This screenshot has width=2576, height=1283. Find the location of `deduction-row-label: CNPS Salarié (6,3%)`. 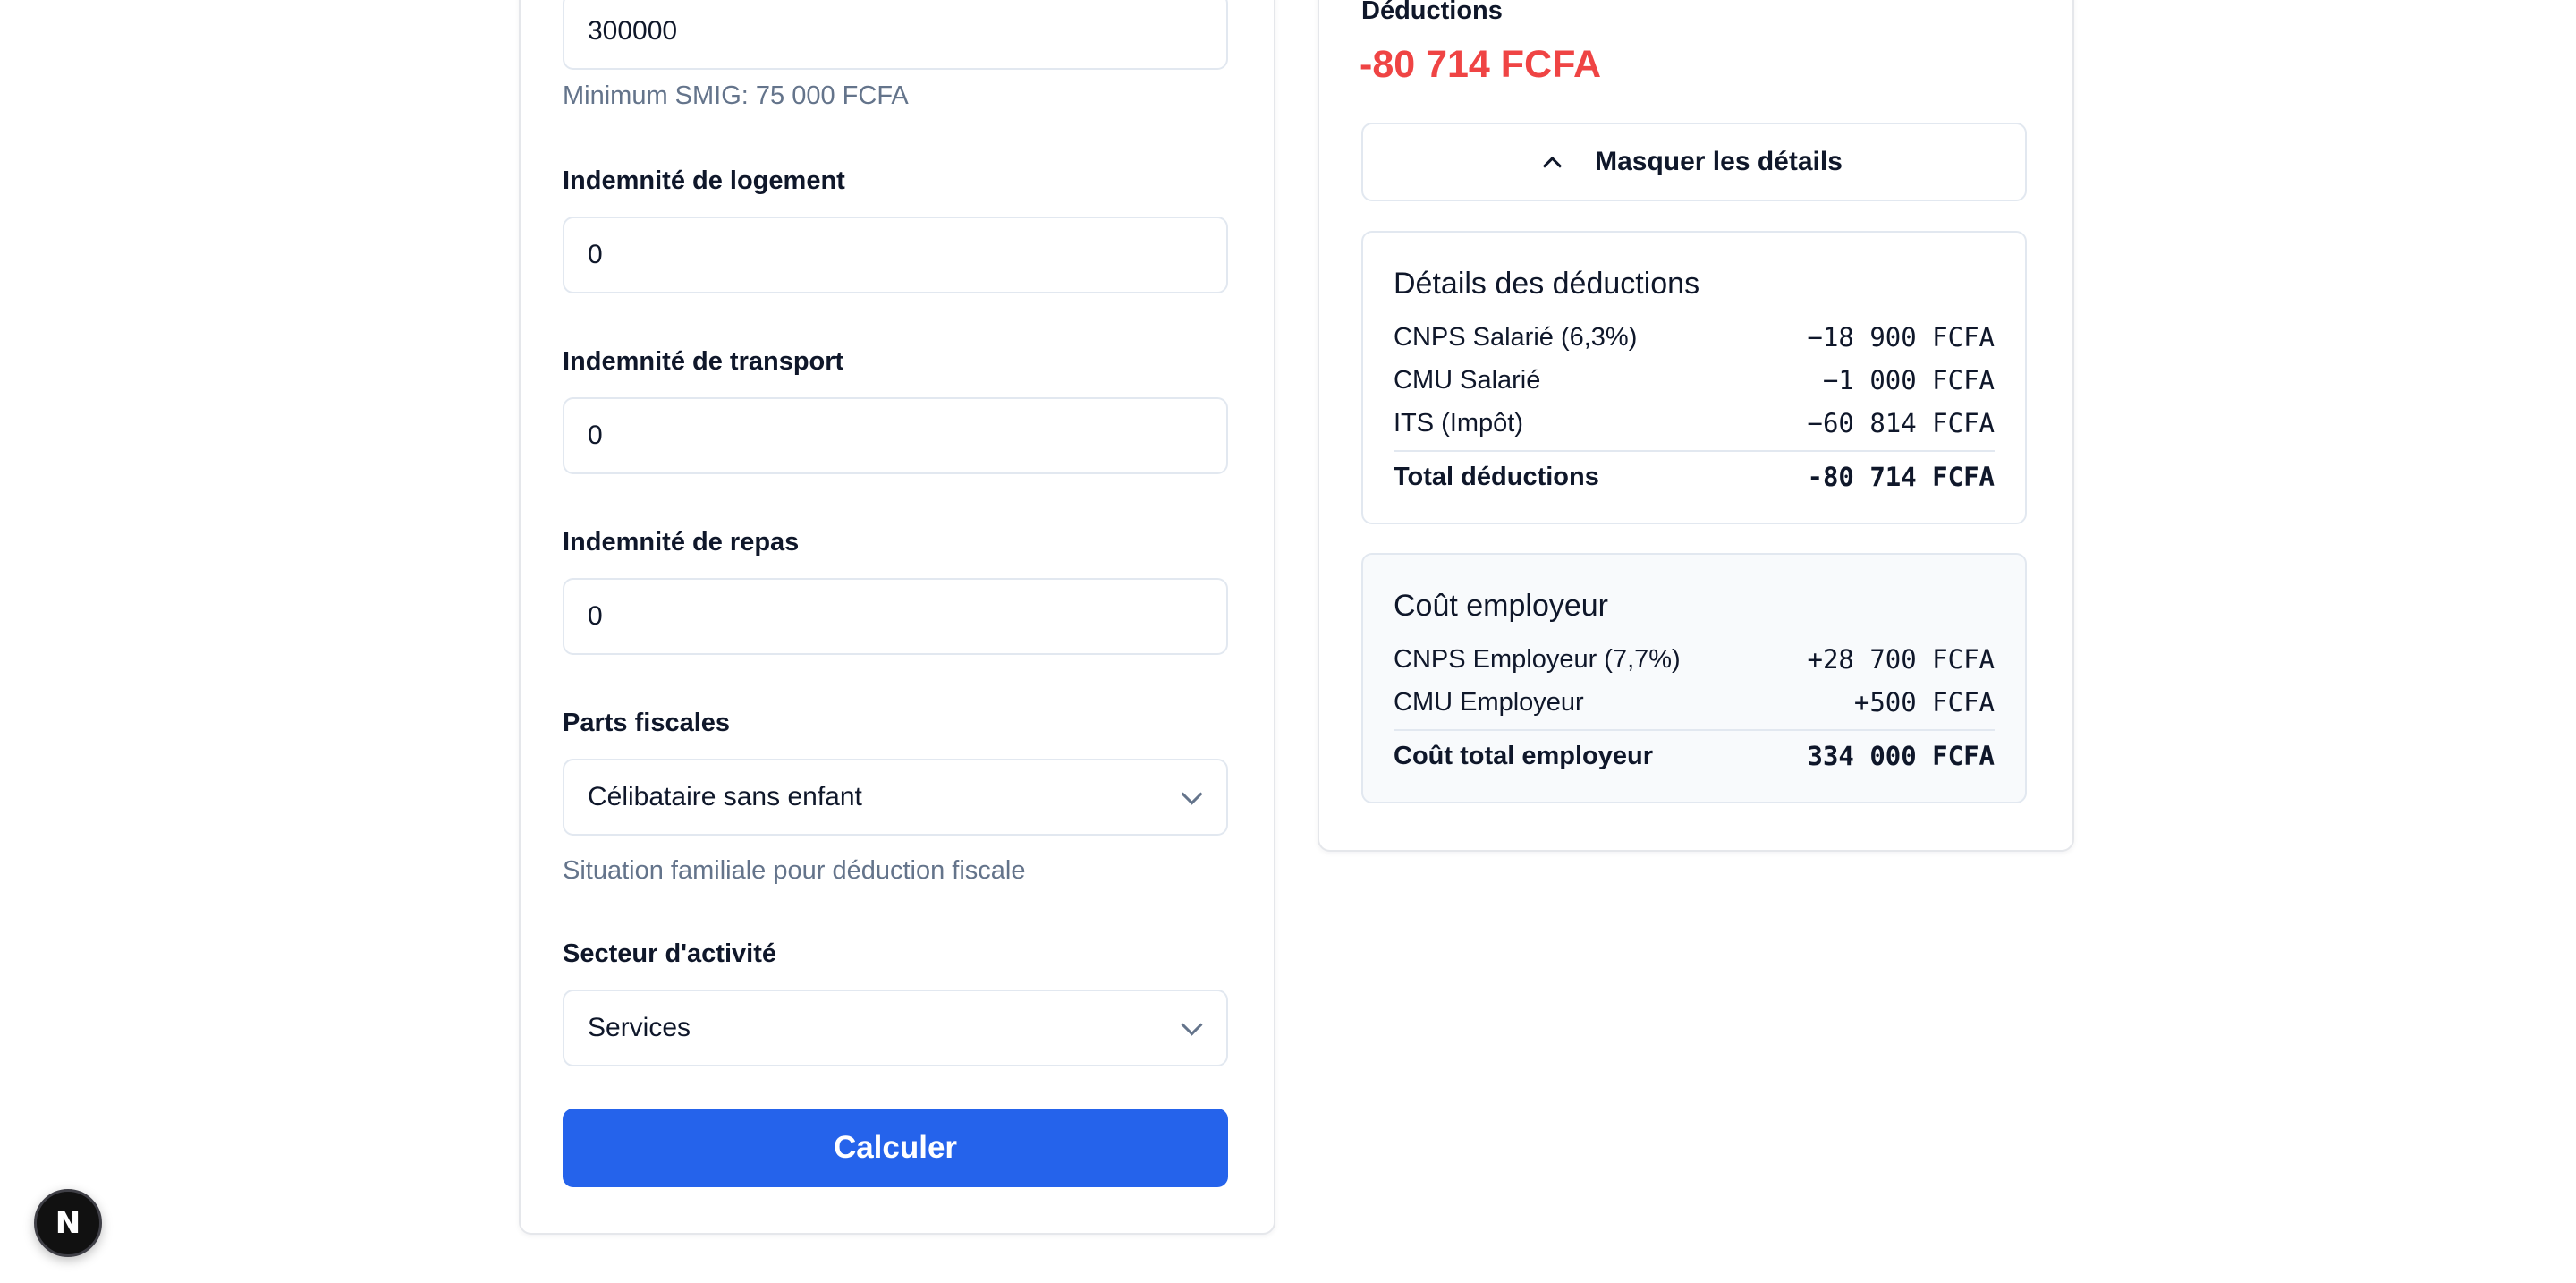

deduction-row-label: CNPS Salarié (6,3%) is located at coordinates (1516, 337).